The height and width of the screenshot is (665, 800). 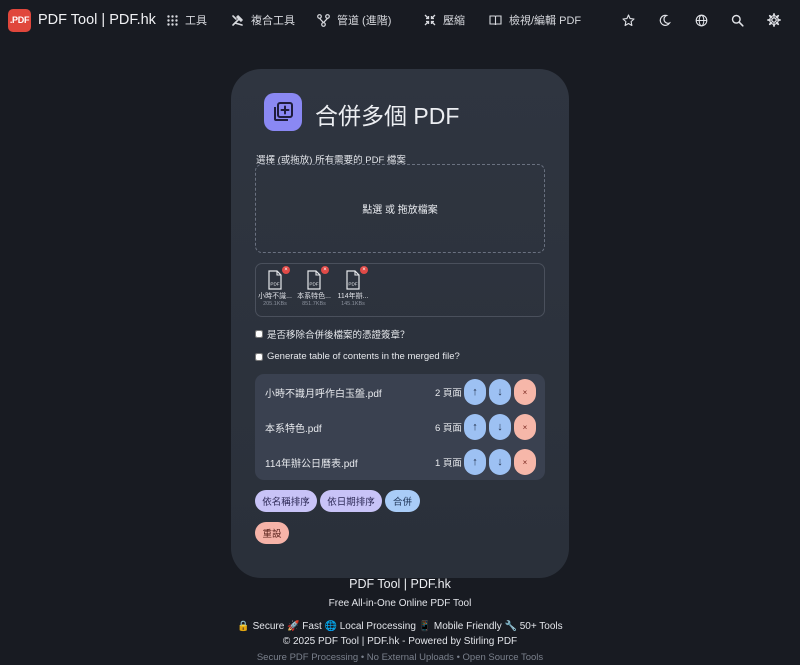 I want to click on merge-button: 合併, so click(x=402, y=501).